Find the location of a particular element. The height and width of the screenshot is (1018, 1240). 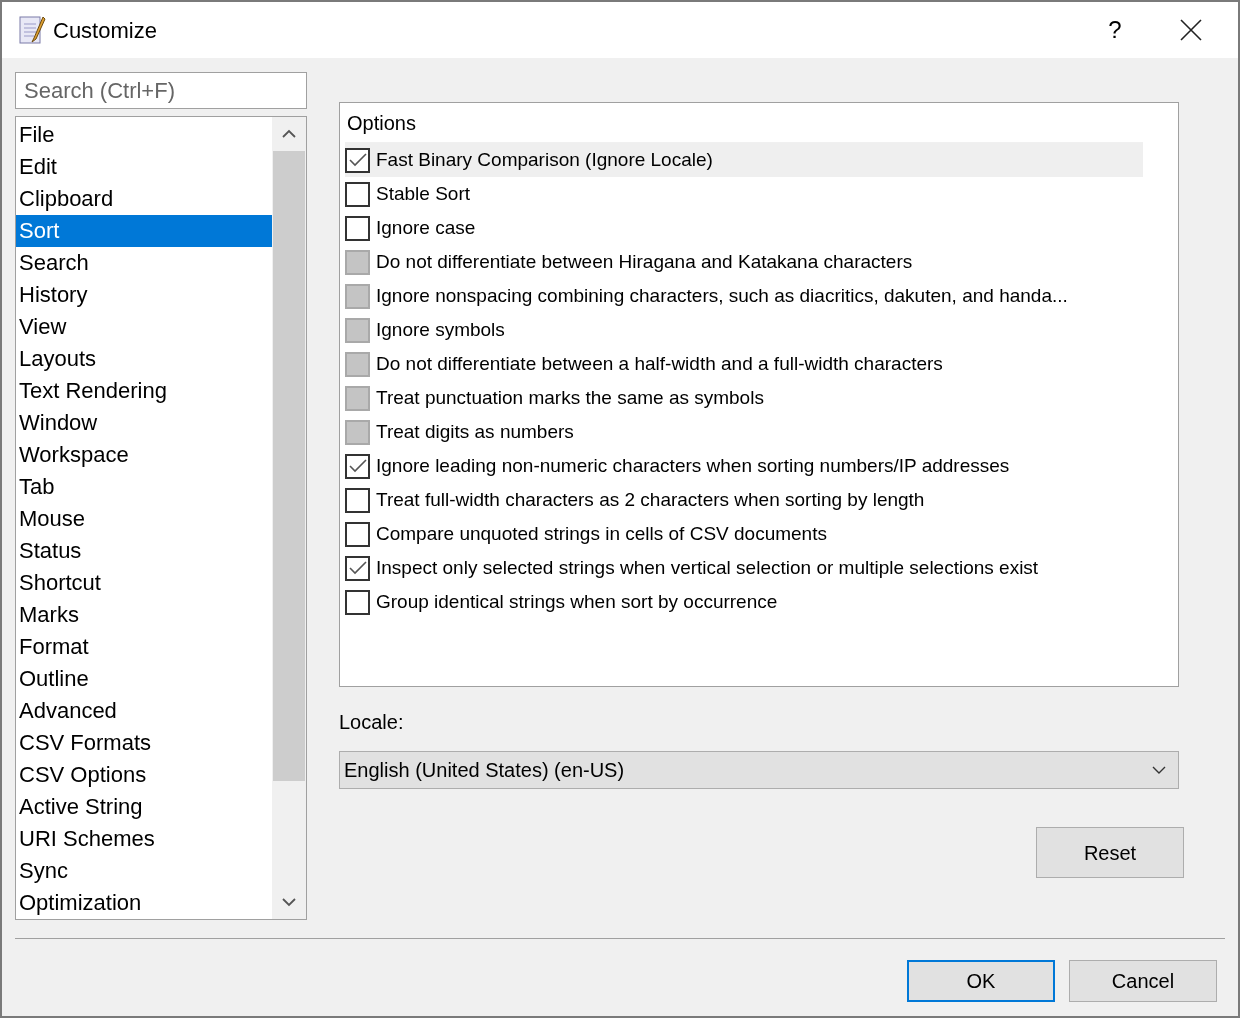

option-label: Ignore symbols is located at coordinates (440, 329).